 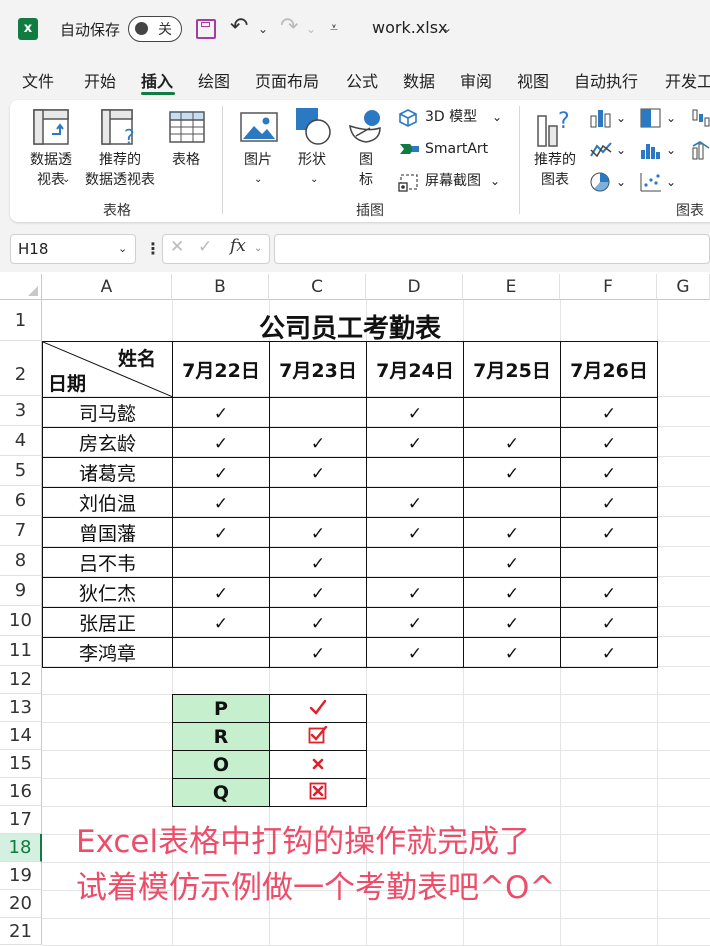 I want to click on tab-file: 文件, so click(x=38, y=80).